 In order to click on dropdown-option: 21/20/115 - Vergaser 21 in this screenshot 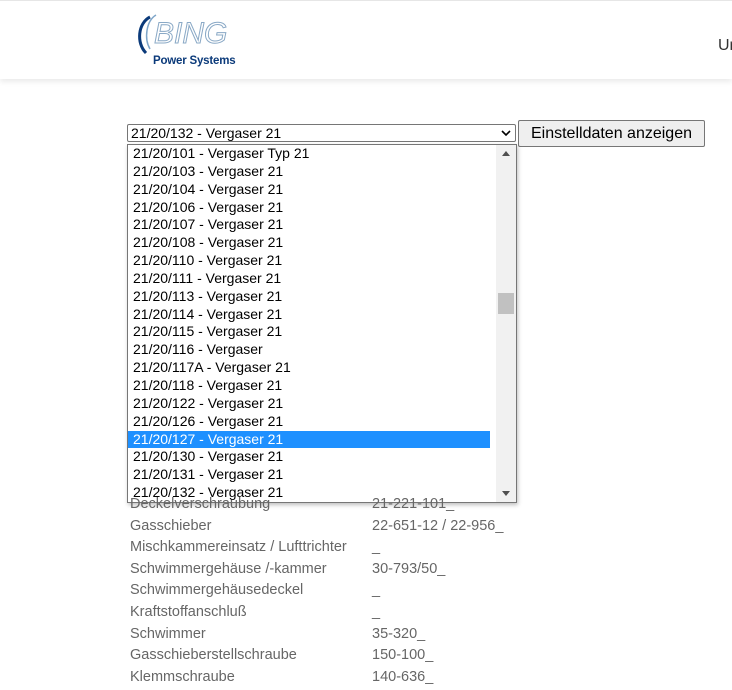, I will do `click(309, 332)`.